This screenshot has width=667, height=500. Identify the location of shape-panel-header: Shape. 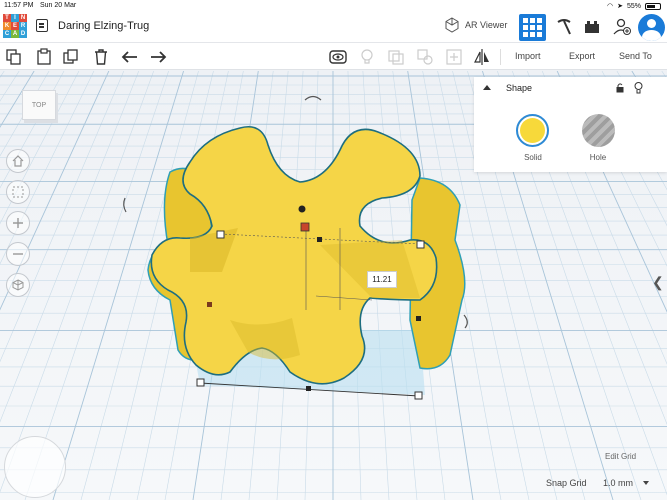
(570, 88).